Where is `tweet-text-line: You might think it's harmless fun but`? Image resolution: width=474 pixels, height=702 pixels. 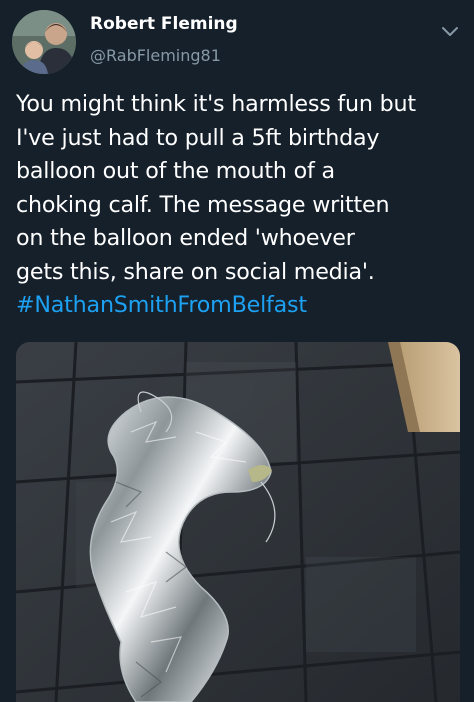 tweet-text-line: You might think it's harmless fun but is located at coordinates (216, 104).